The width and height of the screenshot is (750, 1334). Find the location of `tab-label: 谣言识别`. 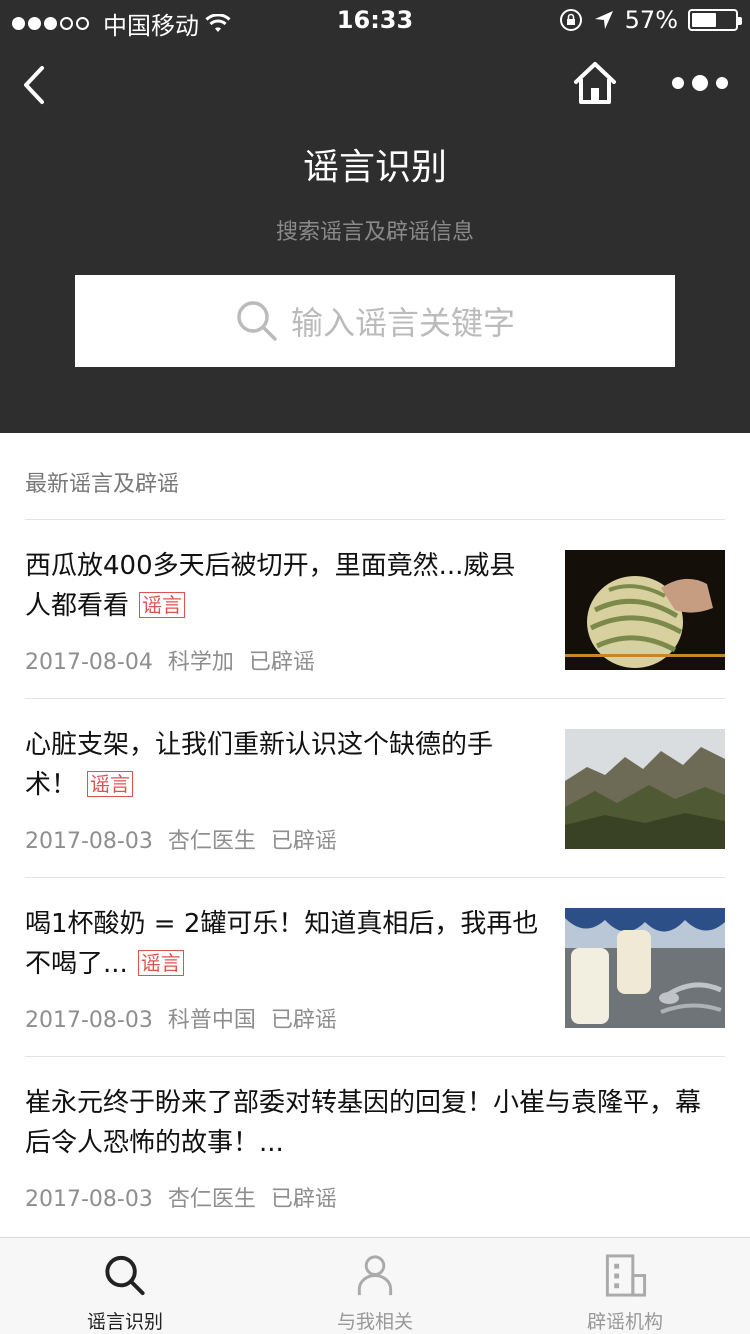

tab-label: 谣言识别 is located at coordinates (124, 1322).